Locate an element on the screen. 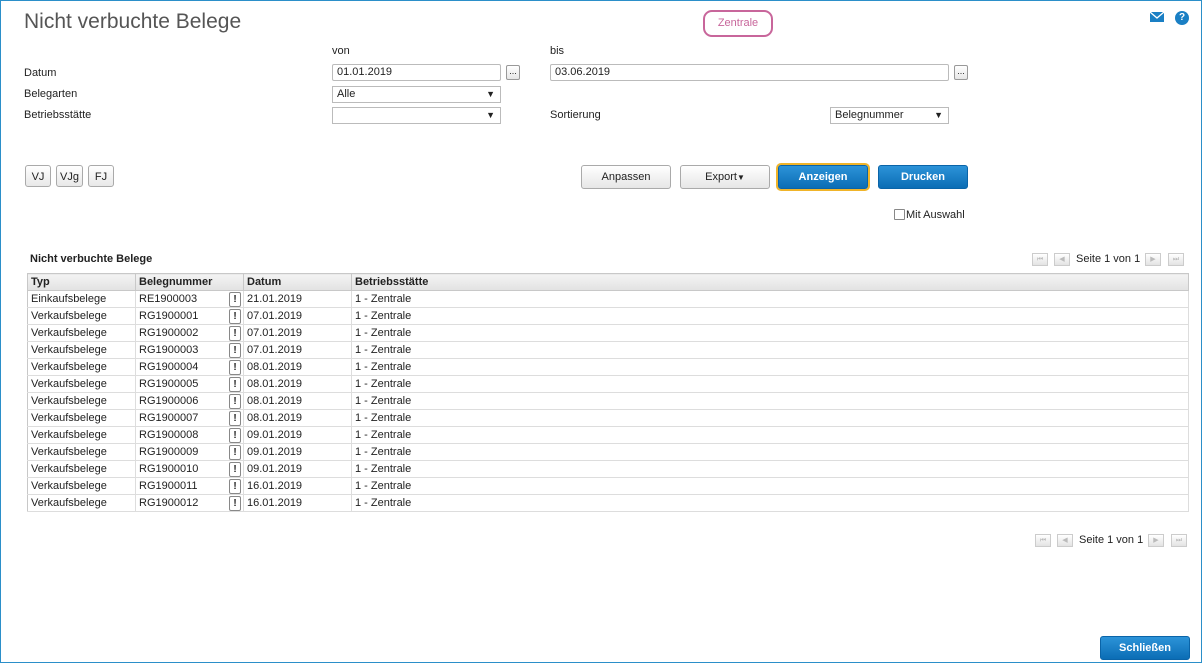 Image resolution: width=1202 pixels, height=663 pixels. cell-datum: 09.01.2019 is located at coordinates (297, 435).